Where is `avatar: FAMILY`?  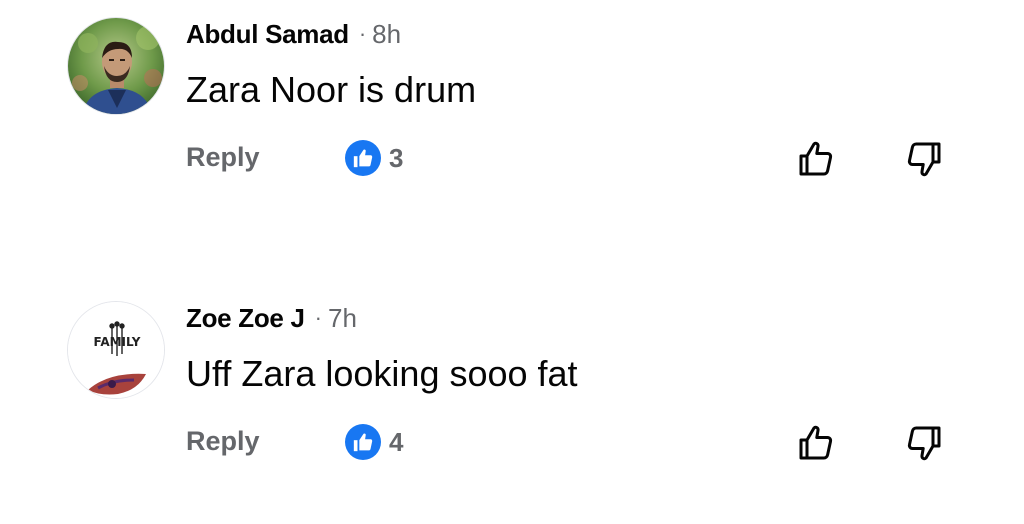
avatar: FAMILY is located at coordinates (116, 350).